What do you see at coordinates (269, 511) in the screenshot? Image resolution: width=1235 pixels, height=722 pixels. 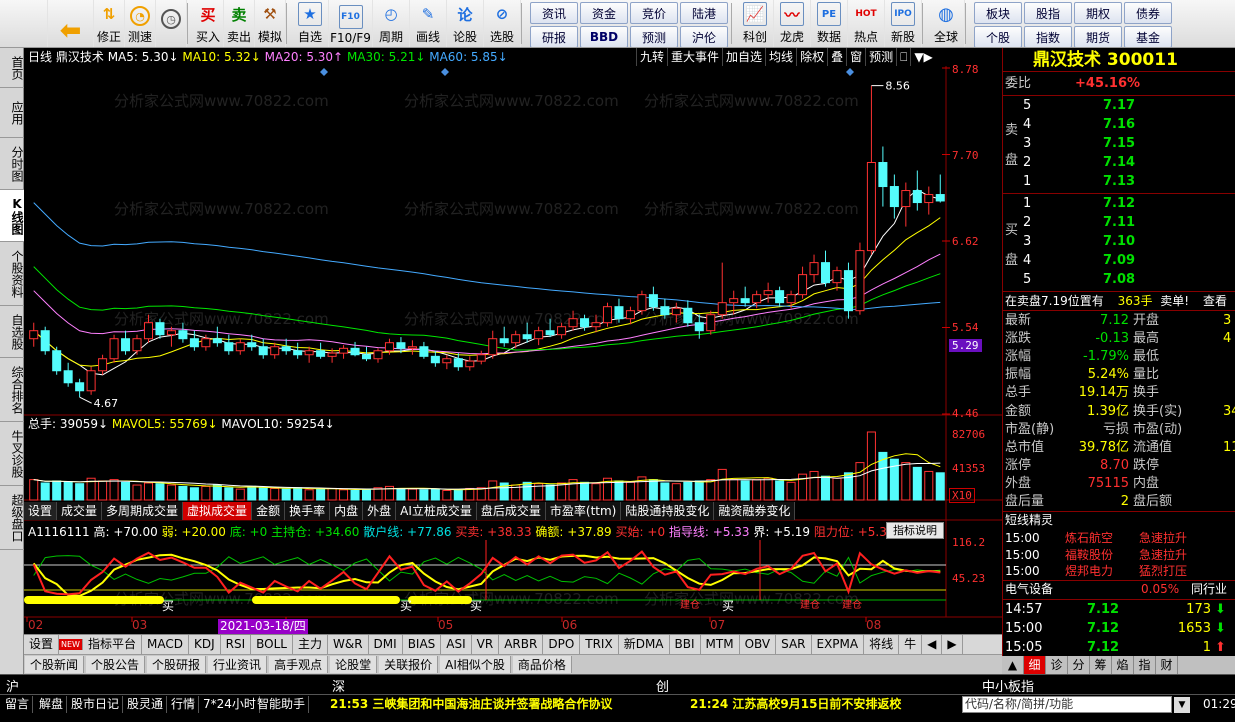 I see `subtab-amount: 金额` at bounding box center [269, 511].